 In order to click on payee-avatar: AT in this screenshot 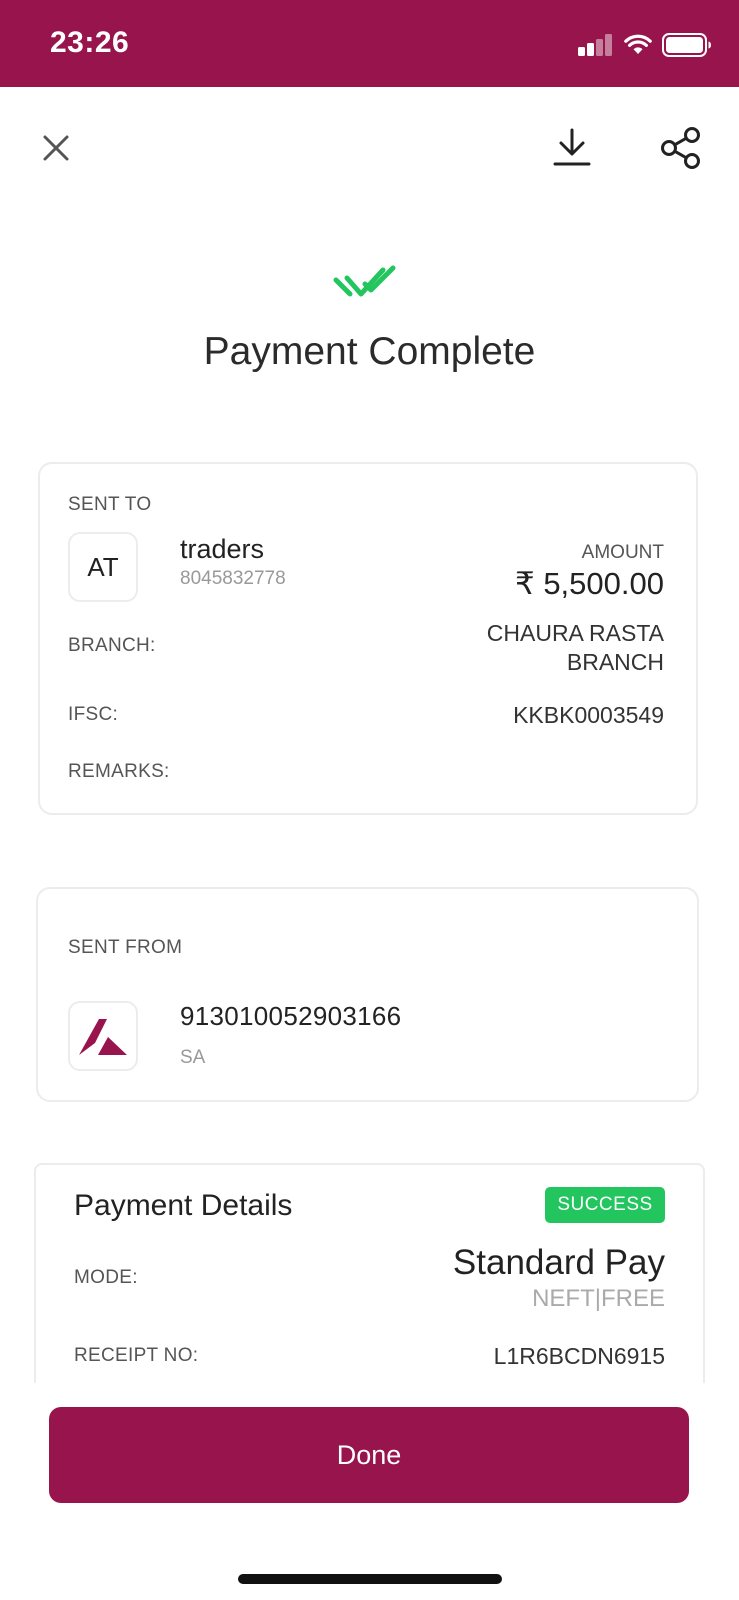, I will do `click(103, 567)`.